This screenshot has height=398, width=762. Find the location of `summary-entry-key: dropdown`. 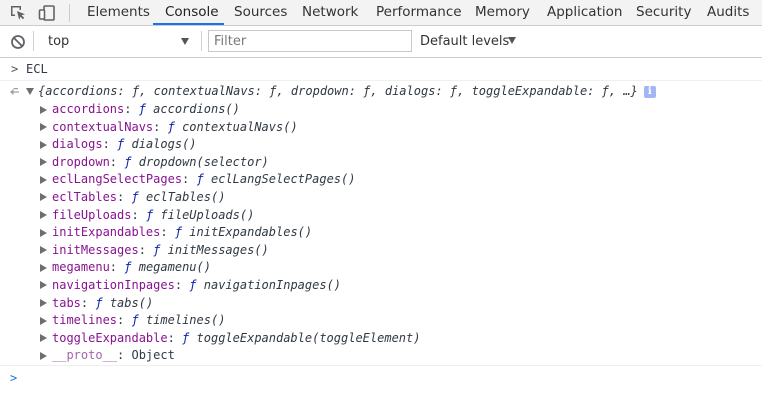

summary-entry-key: dropdown is located at coordinates (319, 91).